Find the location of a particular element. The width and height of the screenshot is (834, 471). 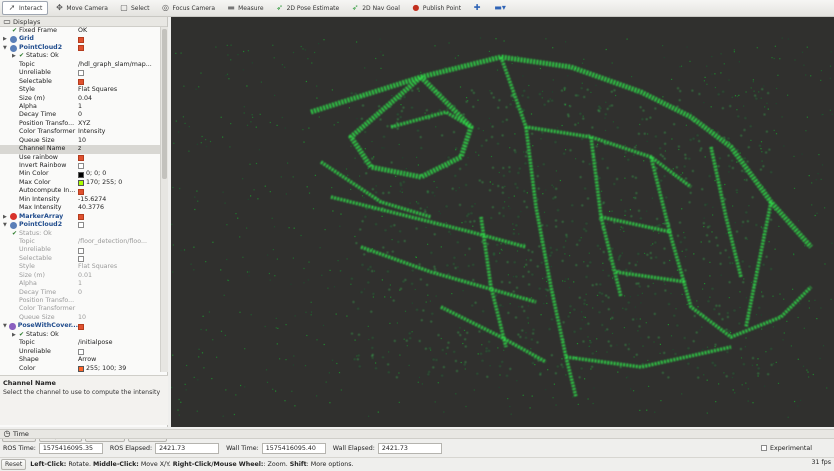

row-value: Arrow is located at coordinates (87, 360).